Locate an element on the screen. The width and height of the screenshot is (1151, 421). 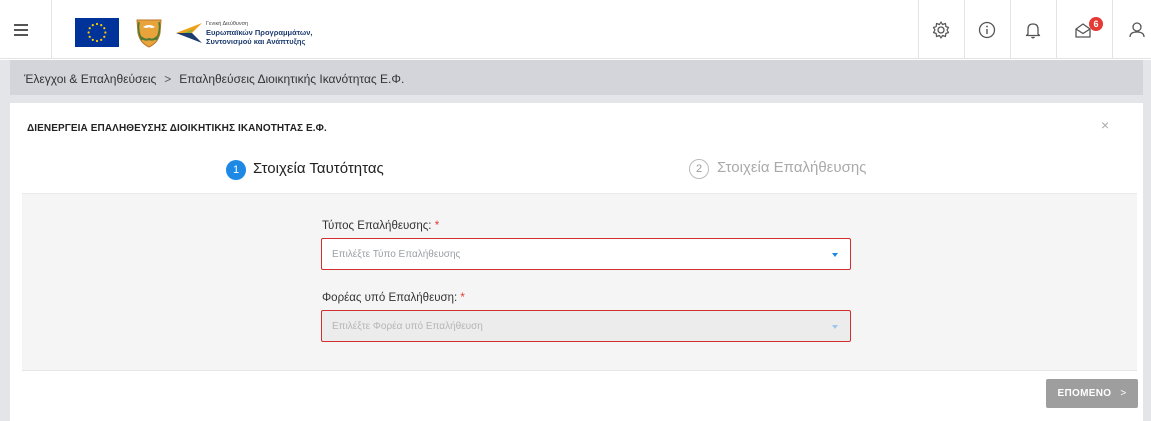
next-button: ΕΠΟΜΕΝΟ > is located at coordinates (1092, 393).